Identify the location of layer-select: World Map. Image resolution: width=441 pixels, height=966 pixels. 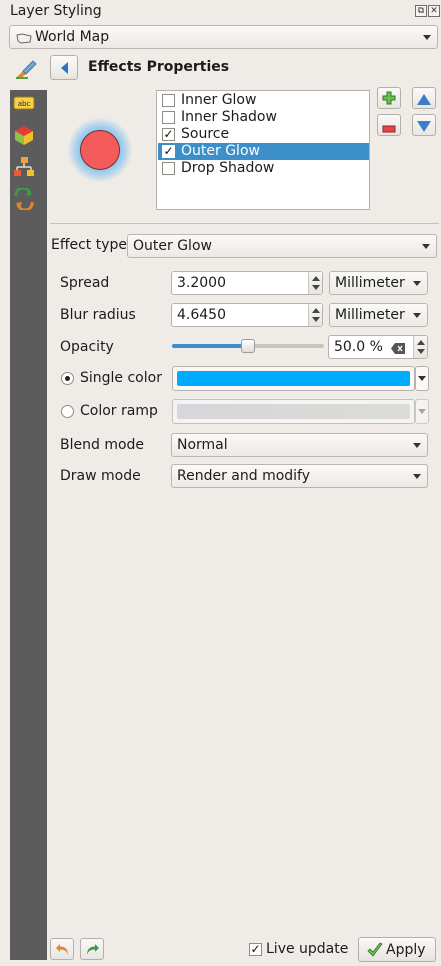
(223, 37).